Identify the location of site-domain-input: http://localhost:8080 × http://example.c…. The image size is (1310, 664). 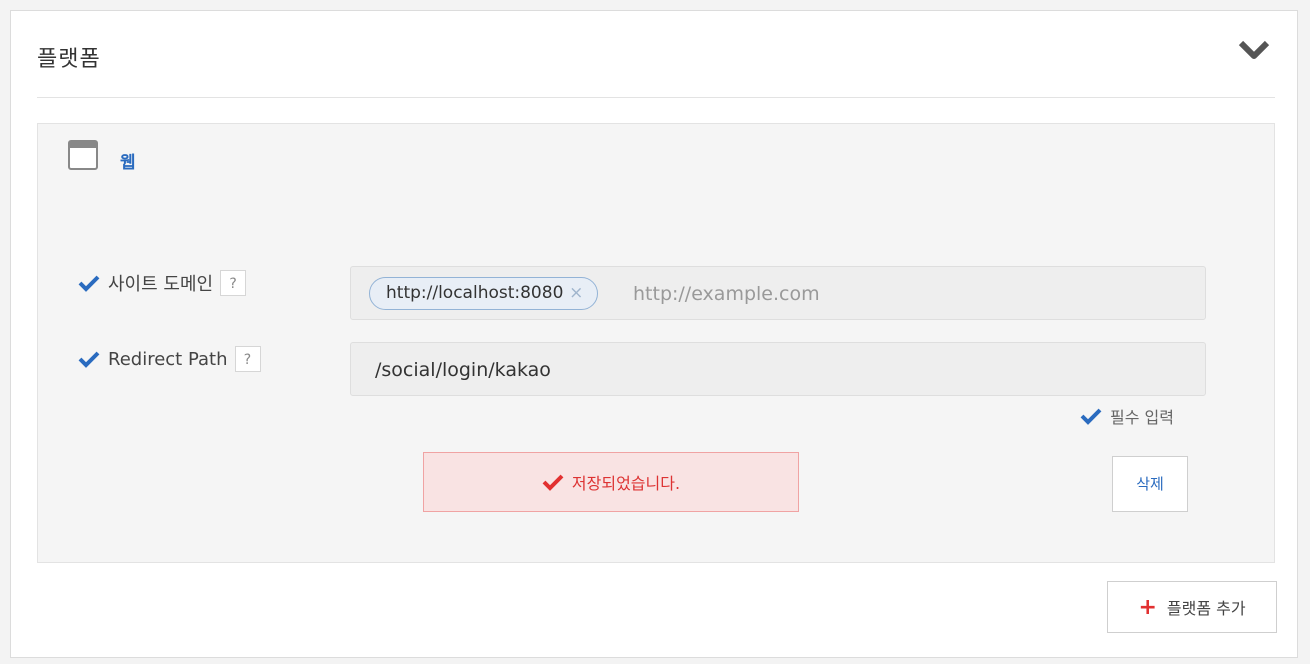
(778, 293).